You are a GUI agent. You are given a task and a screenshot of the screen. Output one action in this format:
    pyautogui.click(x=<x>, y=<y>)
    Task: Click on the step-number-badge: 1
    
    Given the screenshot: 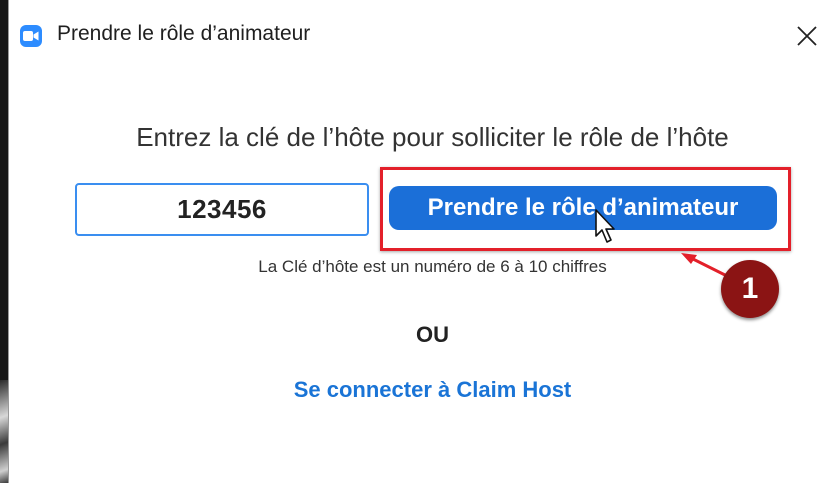 What is the action you would take?
    pyautogui.click(x=750, y=289)
    